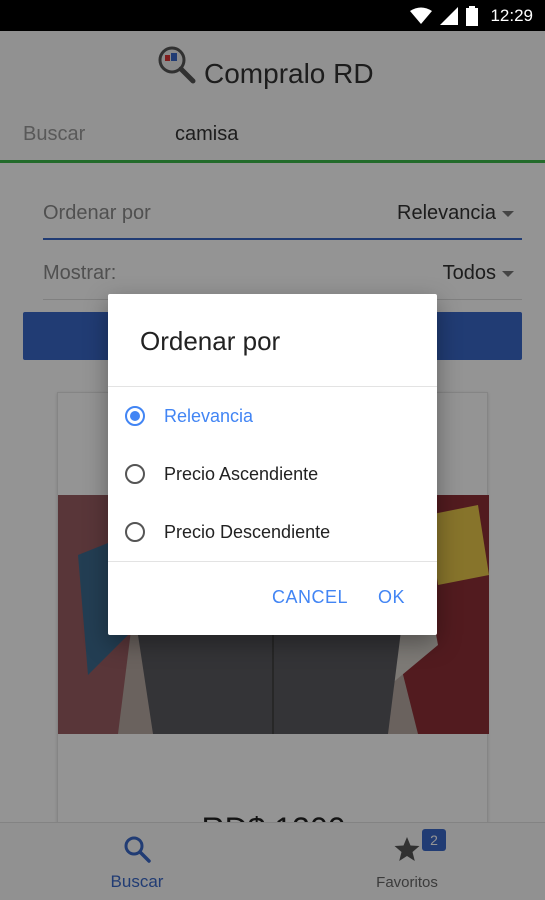 Image resolution: width=545 pixels, height=900 pixels. I want to click on dialog-title: Ordenar por, so click(210, 341).